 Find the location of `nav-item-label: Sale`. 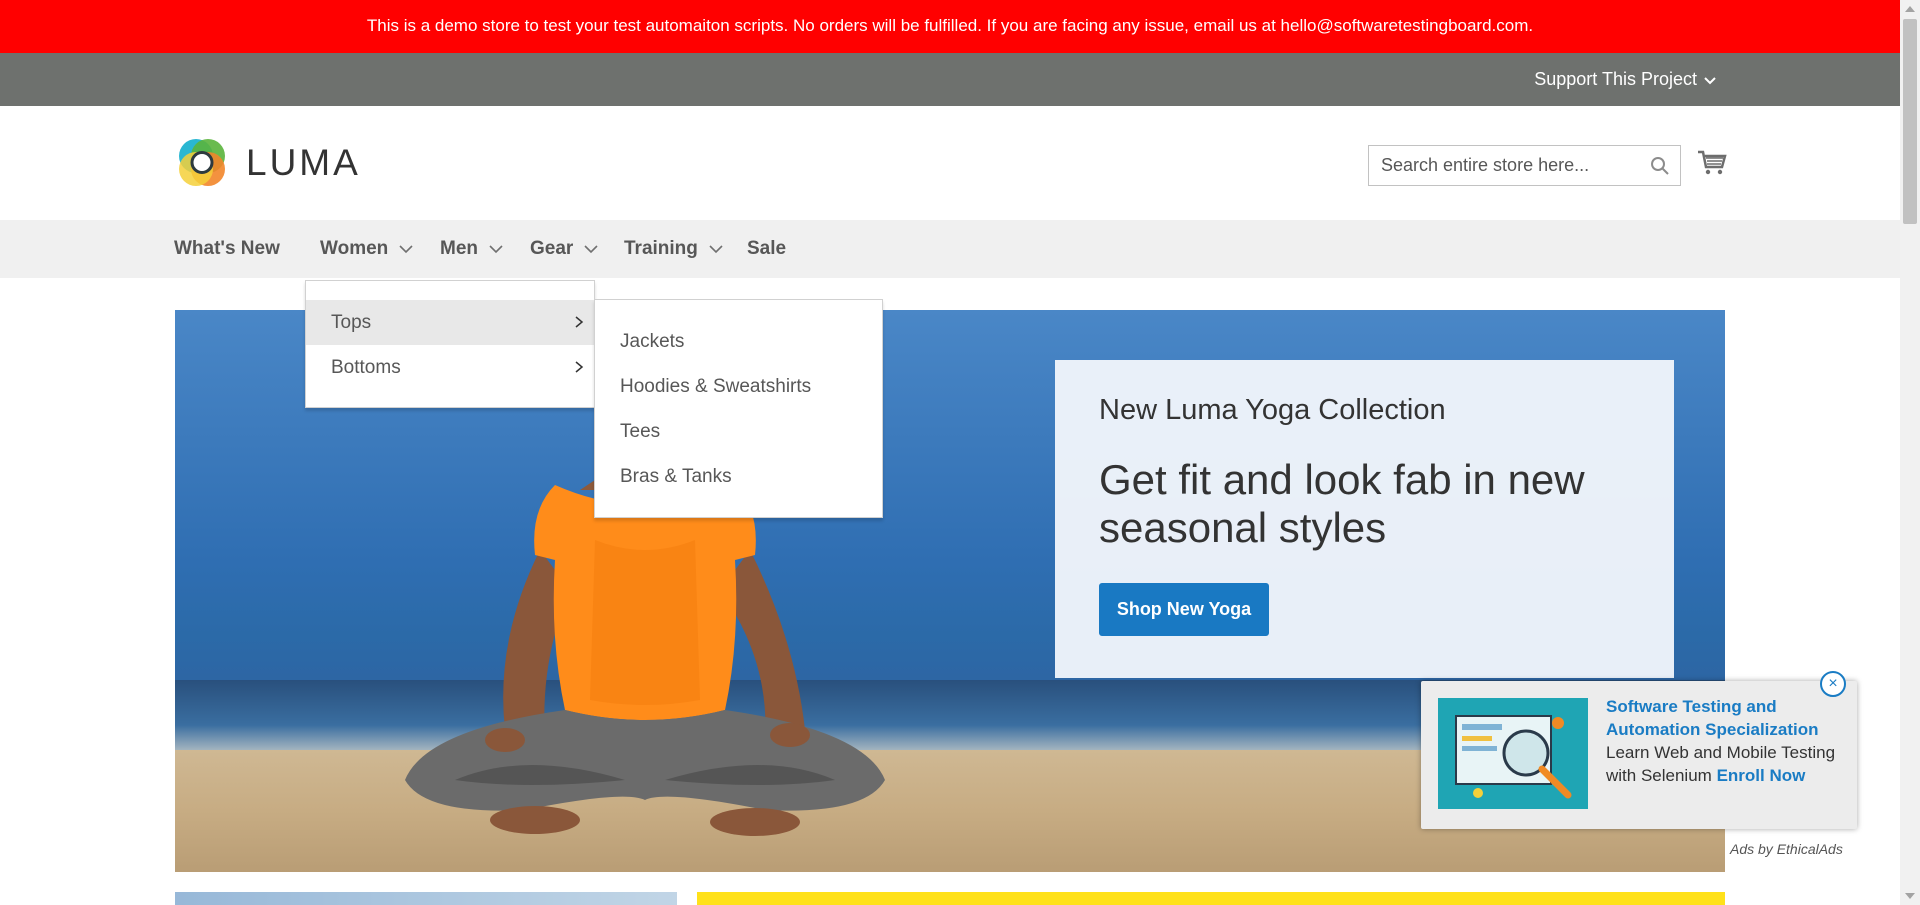

nav-item-label: Sale is located at coordinates (767, 248).